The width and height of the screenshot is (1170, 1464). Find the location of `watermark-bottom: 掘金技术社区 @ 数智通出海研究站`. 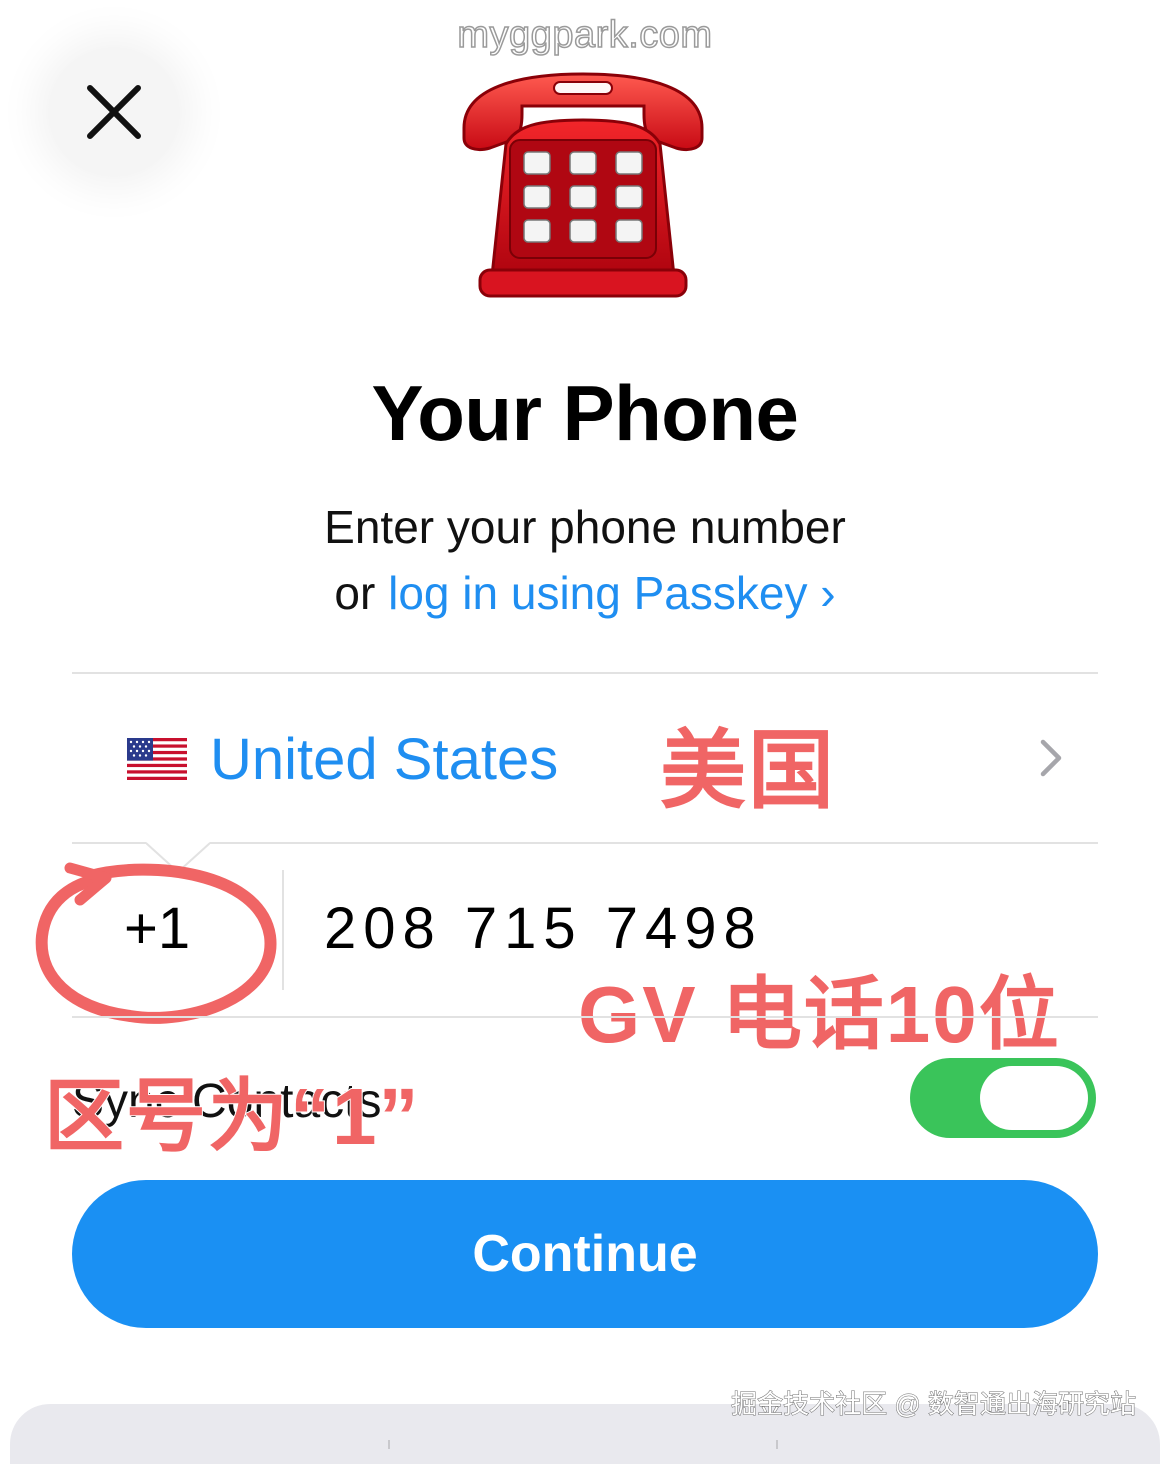

watermark-bottom: 掘金技术社区 @ 数智通出海研究站 is located at coordinates (934, 1404).